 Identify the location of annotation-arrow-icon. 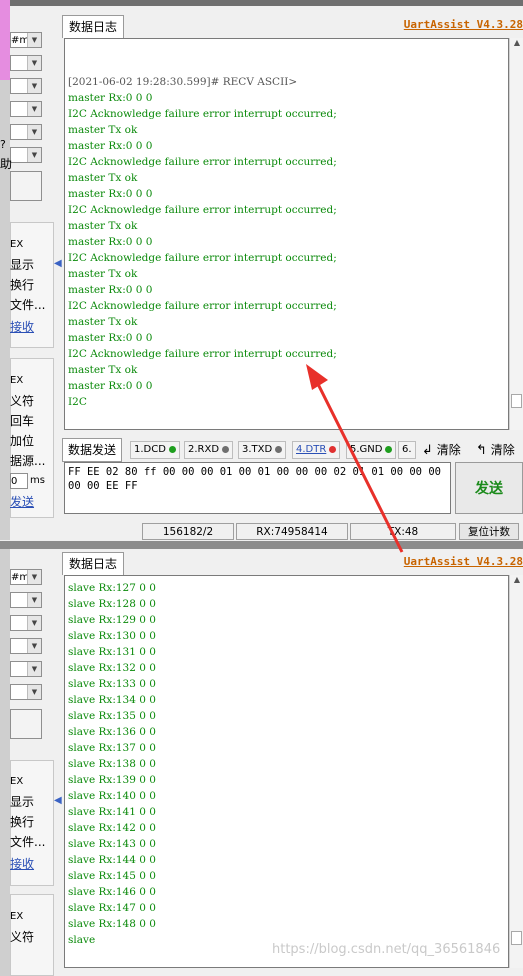
(355, 458).